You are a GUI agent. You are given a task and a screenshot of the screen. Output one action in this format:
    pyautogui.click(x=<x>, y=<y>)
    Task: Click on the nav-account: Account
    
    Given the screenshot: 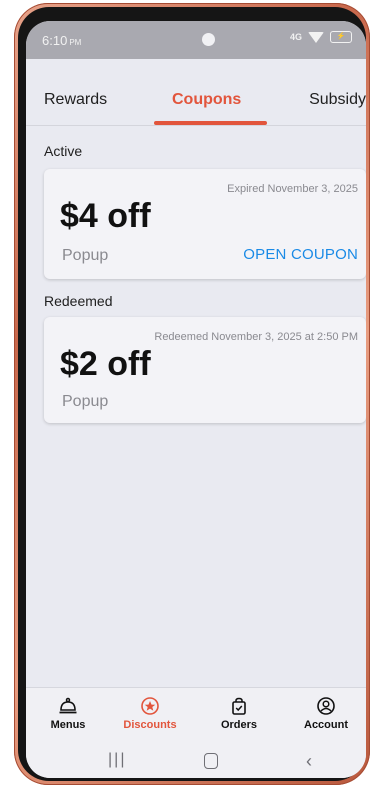 What is the action you would take?
    pyautogui.click(x=326, y=713)
    